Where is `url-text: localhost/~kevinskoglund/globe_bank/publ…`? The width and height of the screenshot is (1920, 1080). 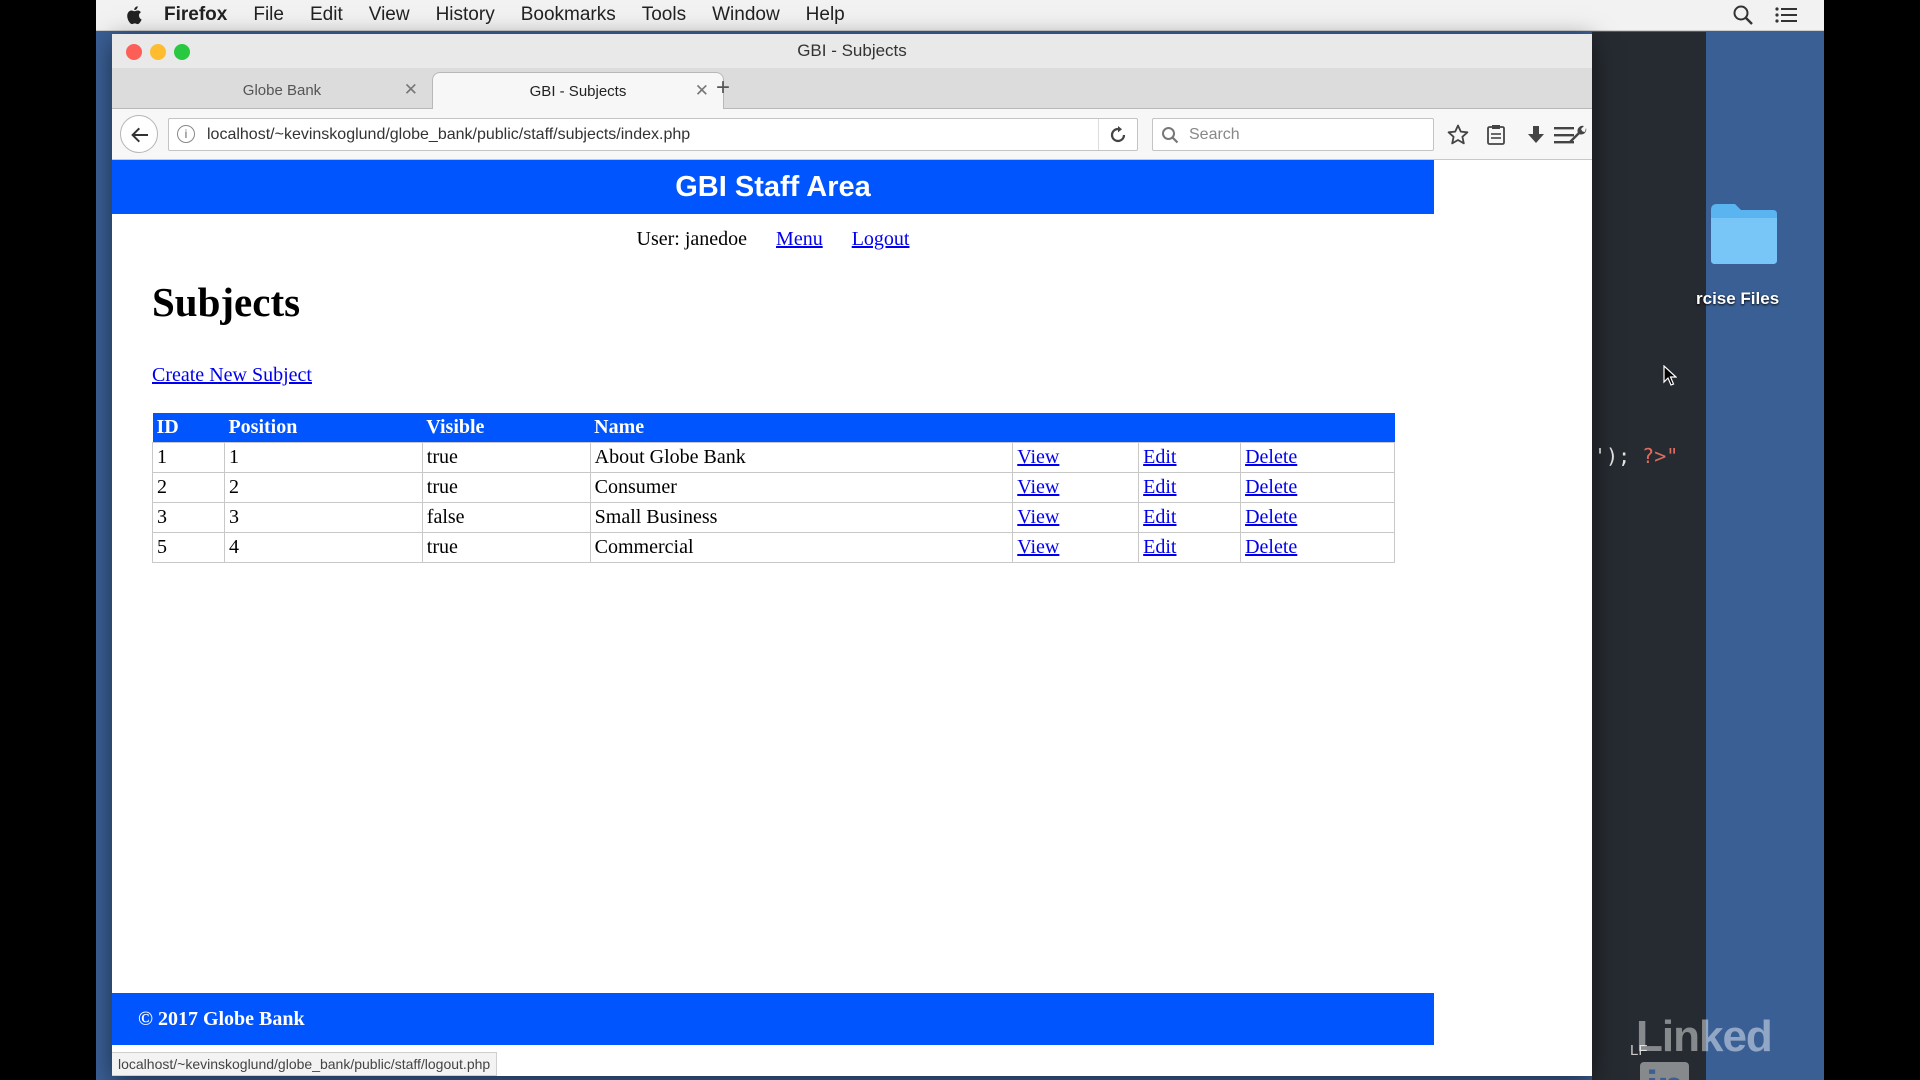 url-text: localhost/~kevinskoglund/globe_bank/publ… is located at coordinates (448, 135).